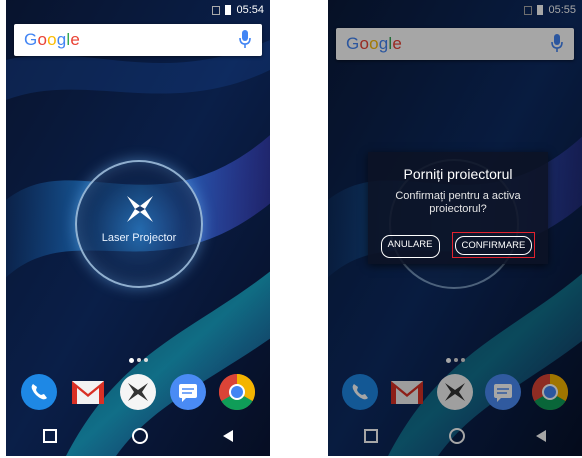 The width and height of the screenshot is (582, 458). I want to click on app-dock, so click(138, 392).